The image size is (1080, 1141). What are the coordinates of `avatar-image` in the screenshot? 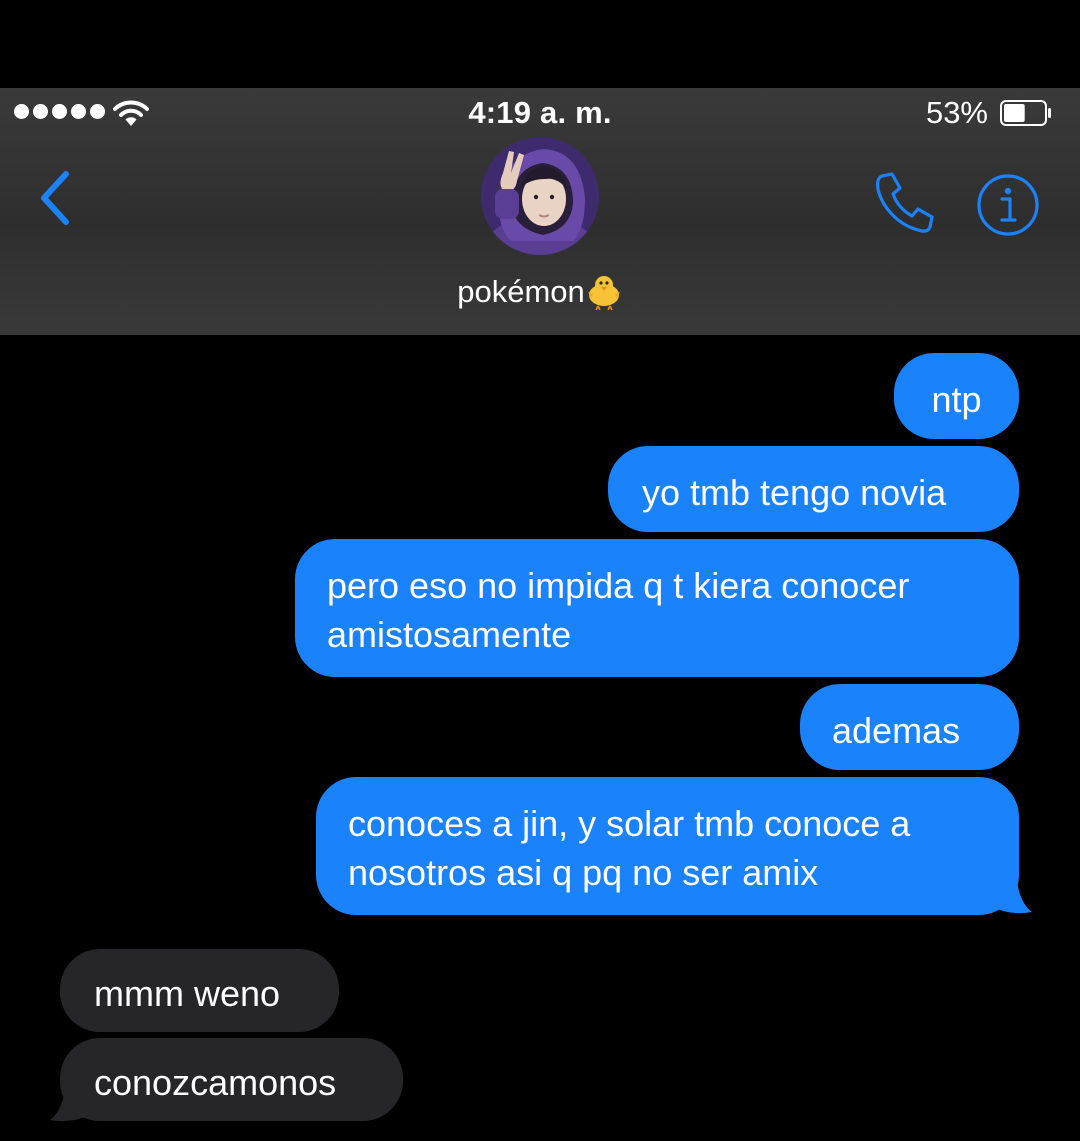 It's located at (540, 196).